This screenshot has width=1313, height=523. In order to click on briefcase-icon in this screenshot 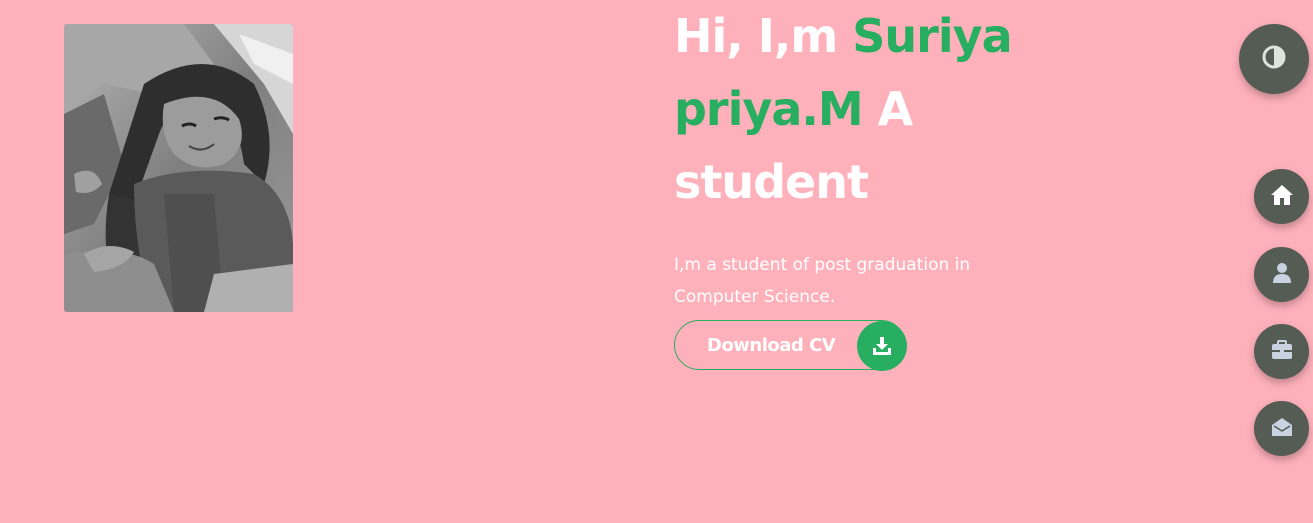, I will do `click(1282, 351)`.